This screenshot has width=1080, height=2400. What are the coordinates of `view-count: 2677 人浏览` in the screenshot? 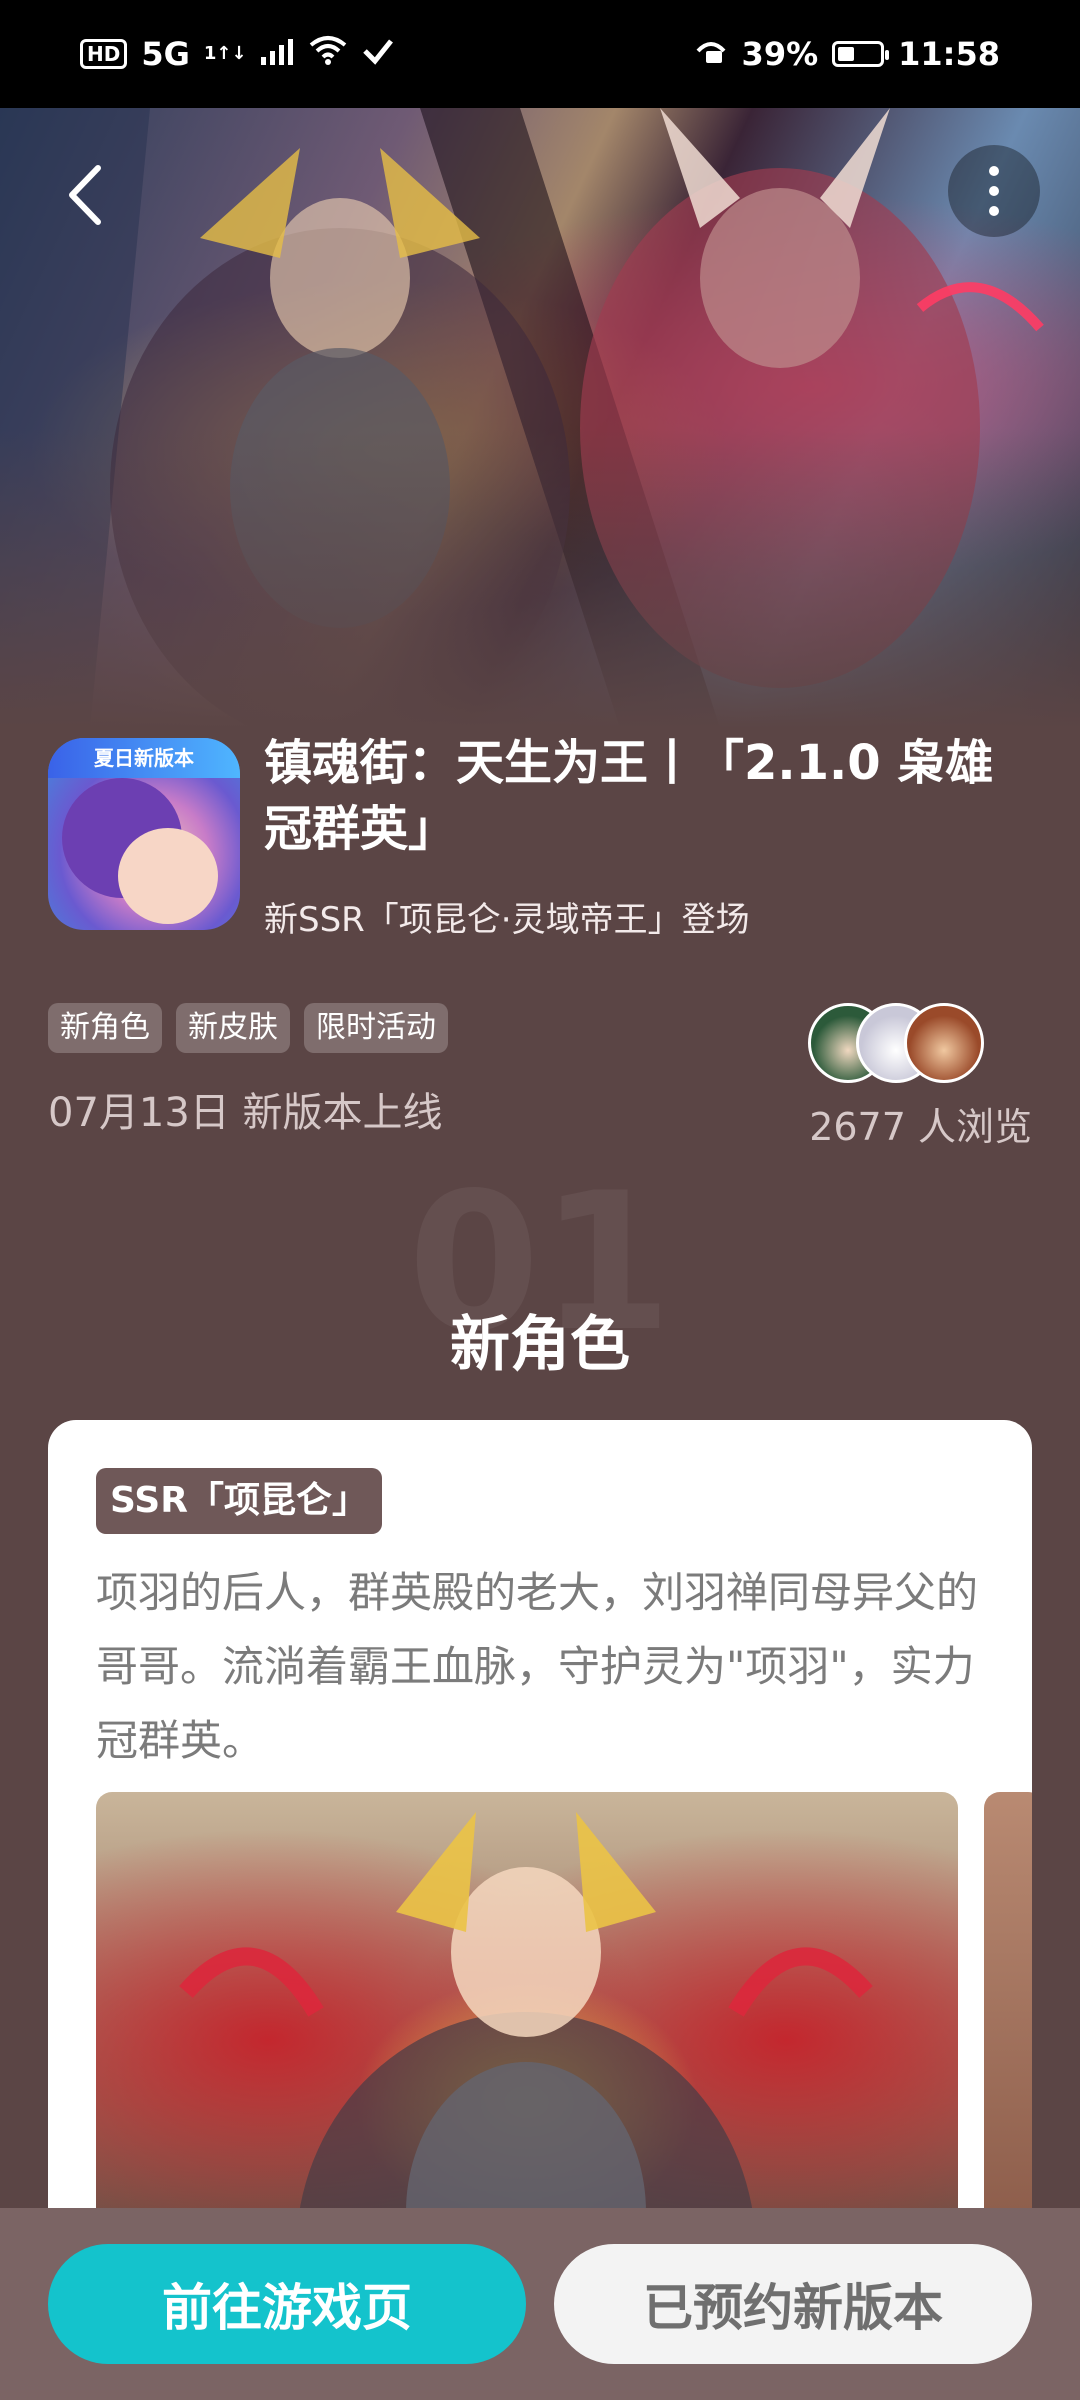 It's located at (920, 1127).